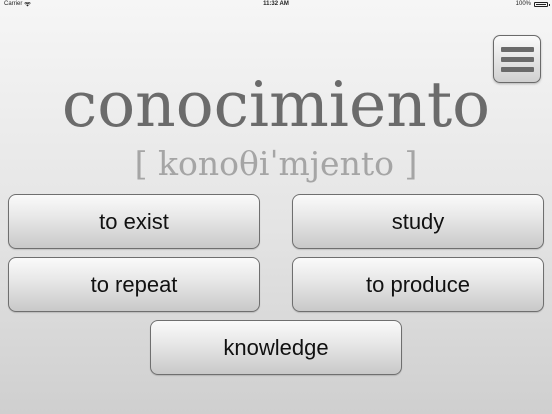 The height and width of the screenshot is (414, 552). I want to click on answer-button-study: study, so click(418, 221).